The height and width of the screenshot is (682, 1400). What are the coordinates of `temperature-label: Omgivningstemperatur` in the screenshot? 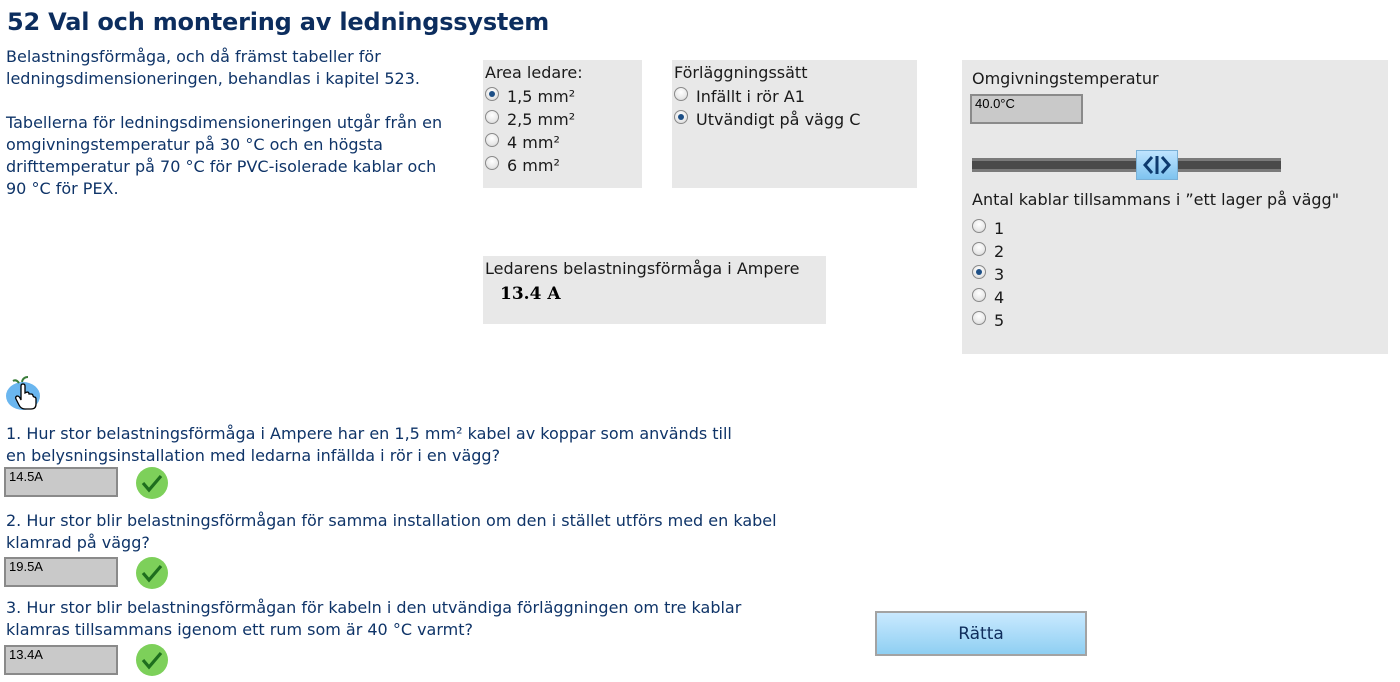 It's located at (1065, 78).